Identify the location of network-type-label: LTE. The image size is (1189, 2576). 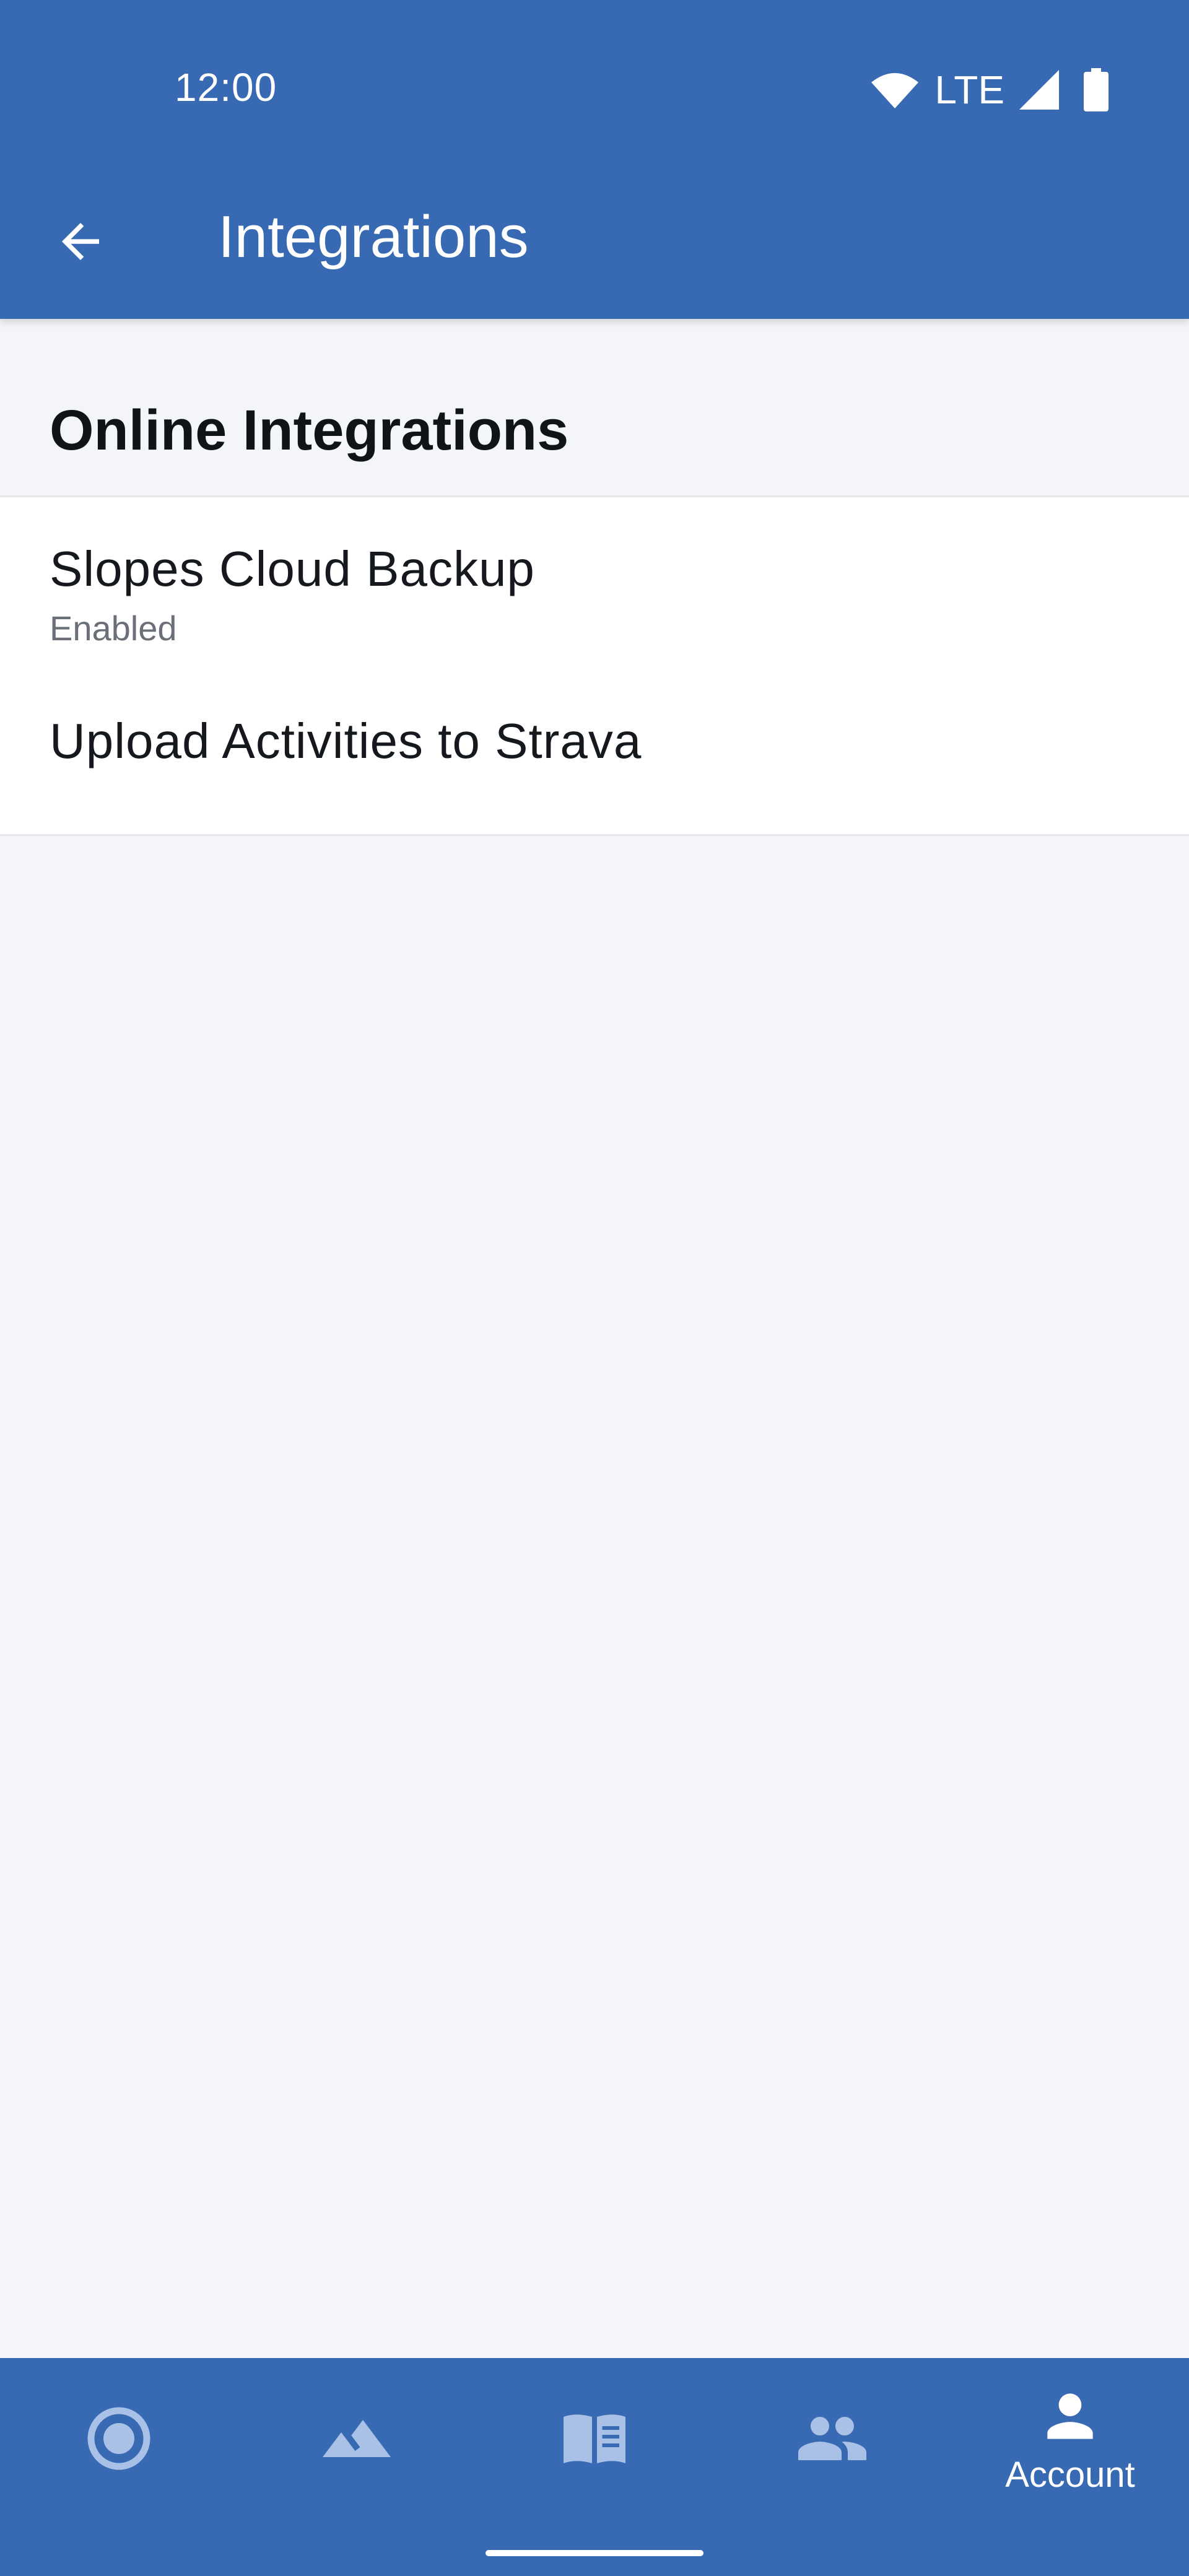
(969, 89).